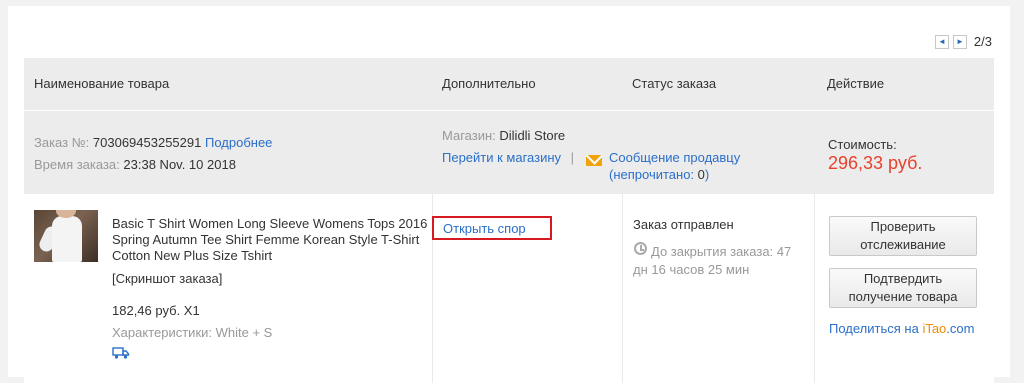  Describe the element at coordinates (179, 164) in the screenshot. I see `order-time-value: 23:38 Nov. 10 2018` at that location.